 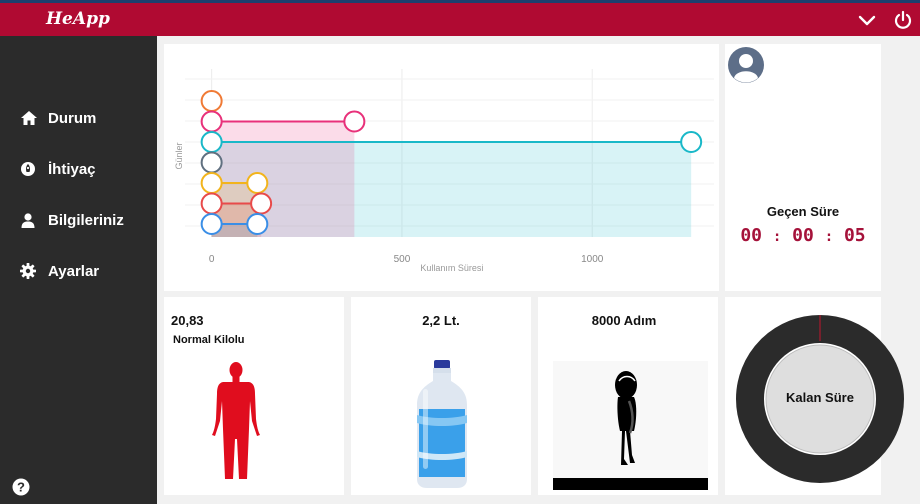 What do you see at coordinates (209, 340) in the screenshot?
I see `bmi-label: Normal Kilolu` at bounding box center [209, 340].